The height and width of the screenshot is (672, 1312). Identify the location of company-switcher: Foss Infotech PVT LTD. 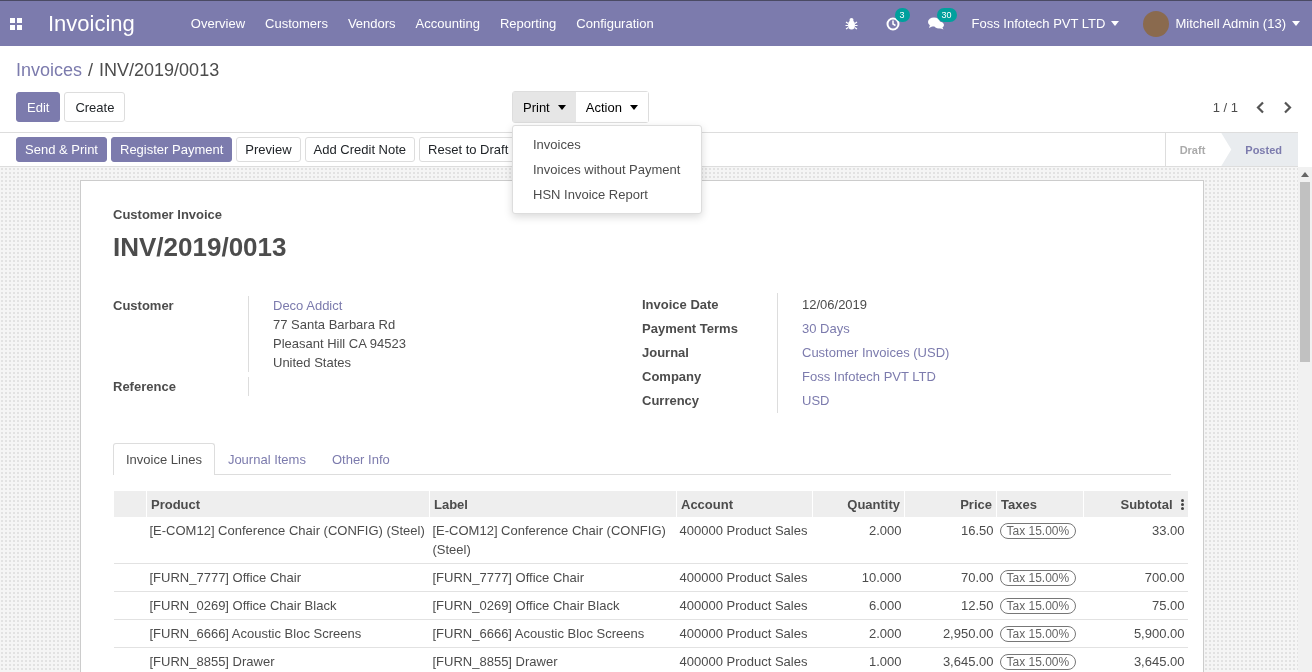
(1038, 23).